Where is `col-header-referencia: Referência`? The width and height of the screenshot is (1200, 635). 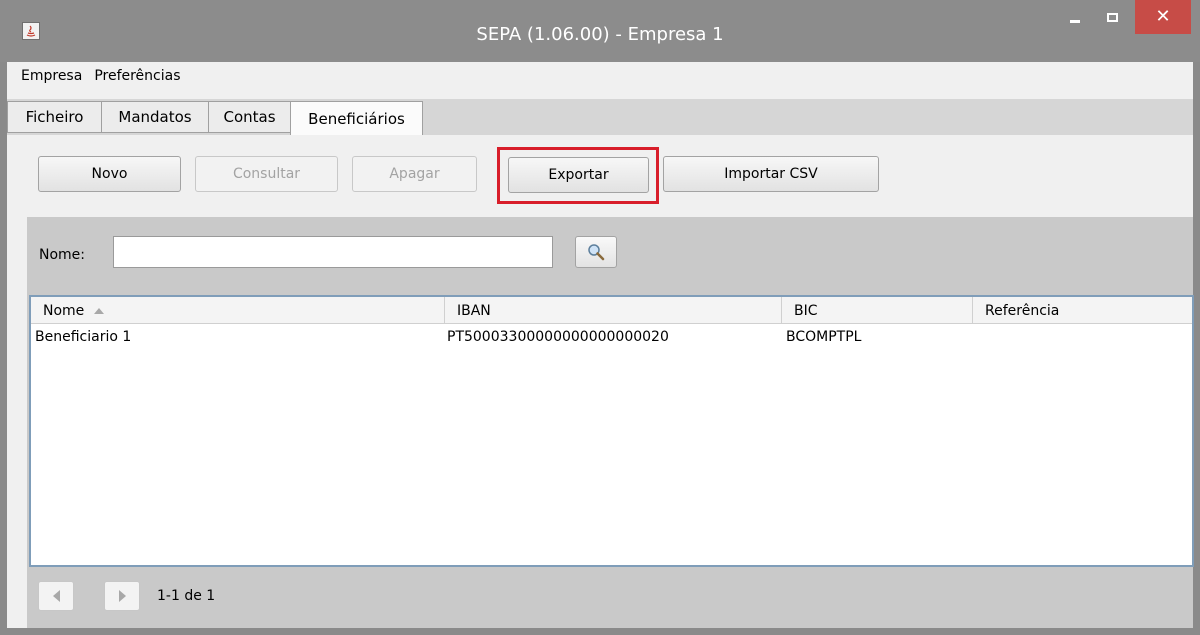 col-header-referencia: Referência is located at coordinates (1082, 310).